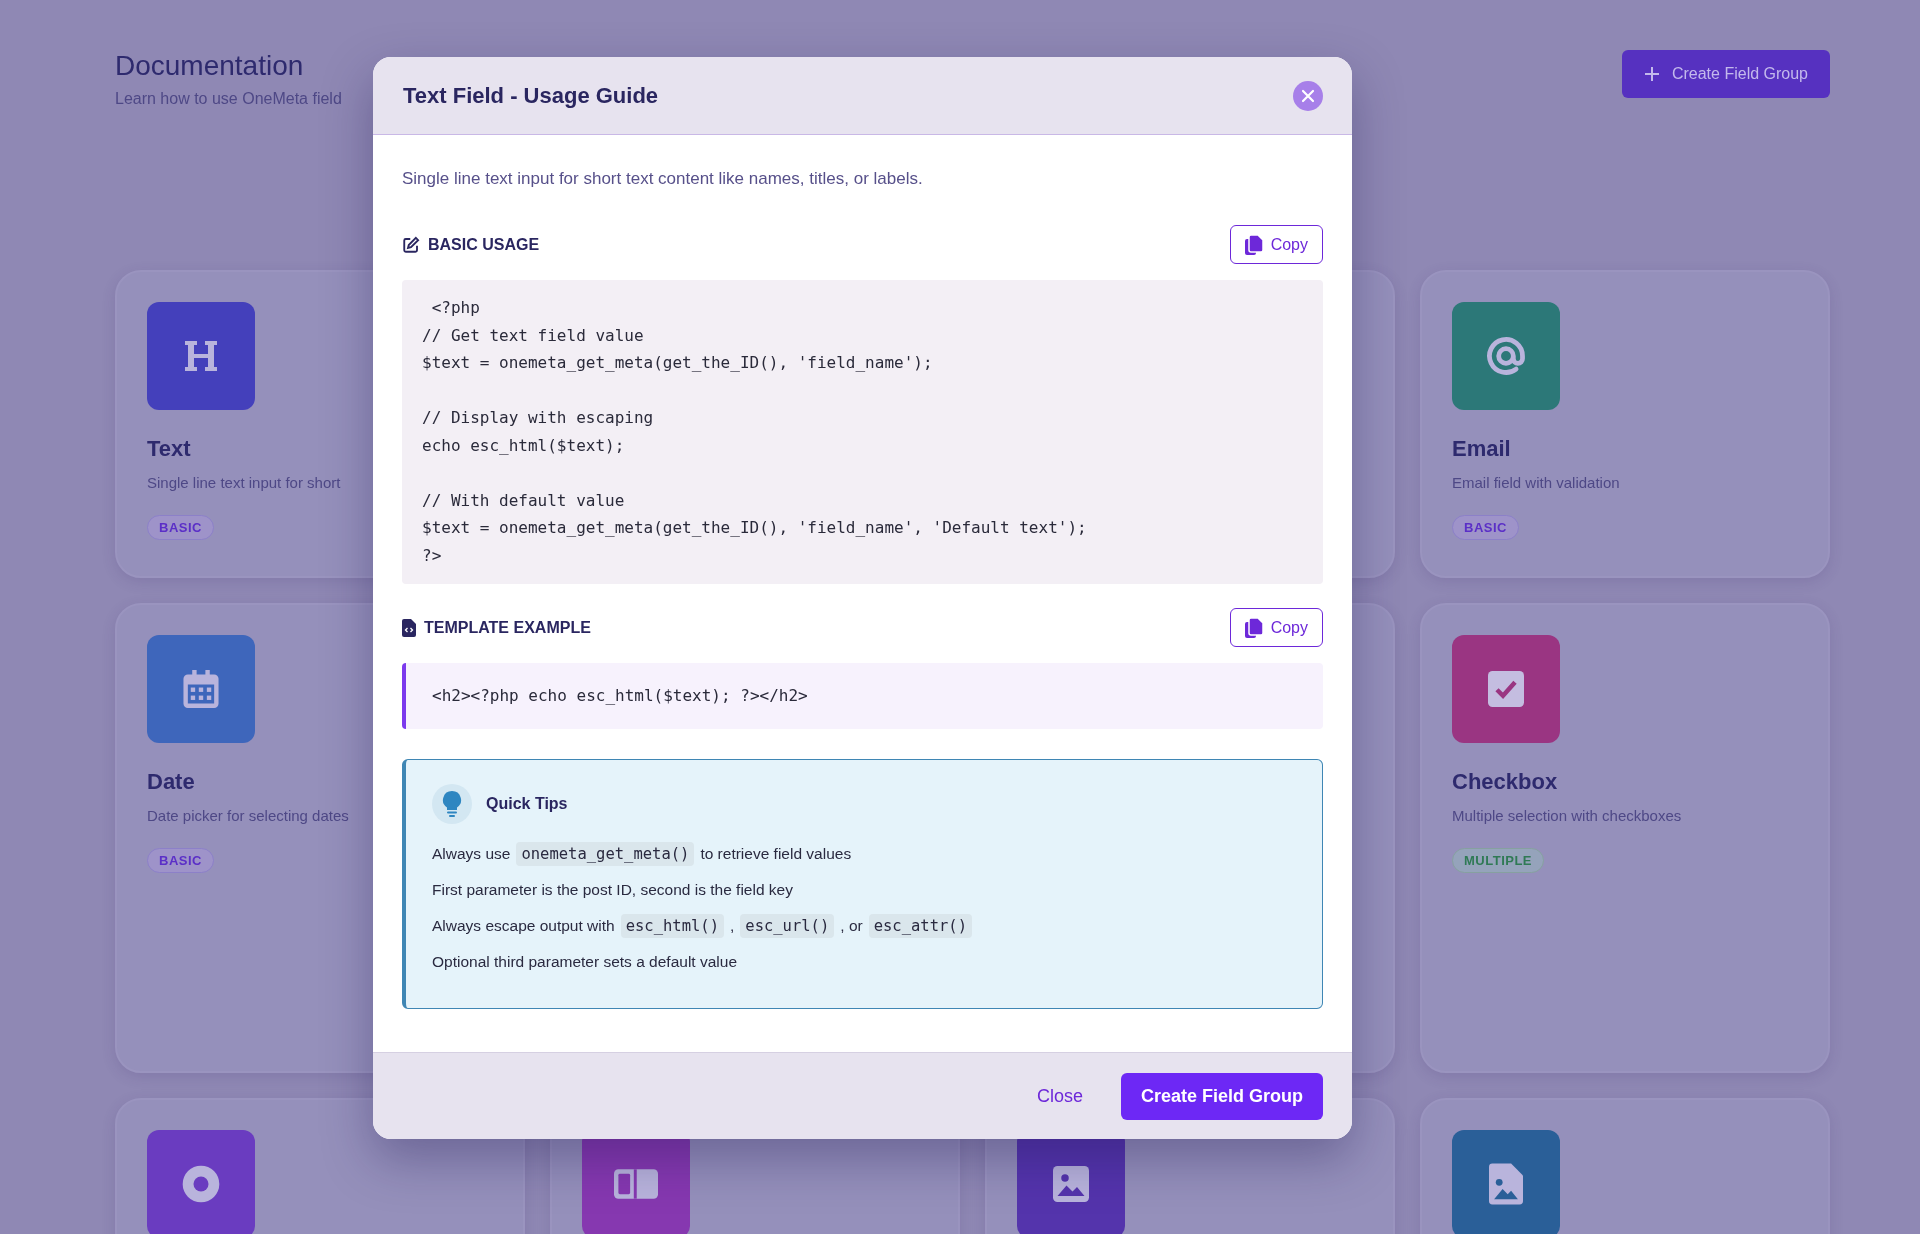  I want to click on page-title: Documentation, so click(210, 66).